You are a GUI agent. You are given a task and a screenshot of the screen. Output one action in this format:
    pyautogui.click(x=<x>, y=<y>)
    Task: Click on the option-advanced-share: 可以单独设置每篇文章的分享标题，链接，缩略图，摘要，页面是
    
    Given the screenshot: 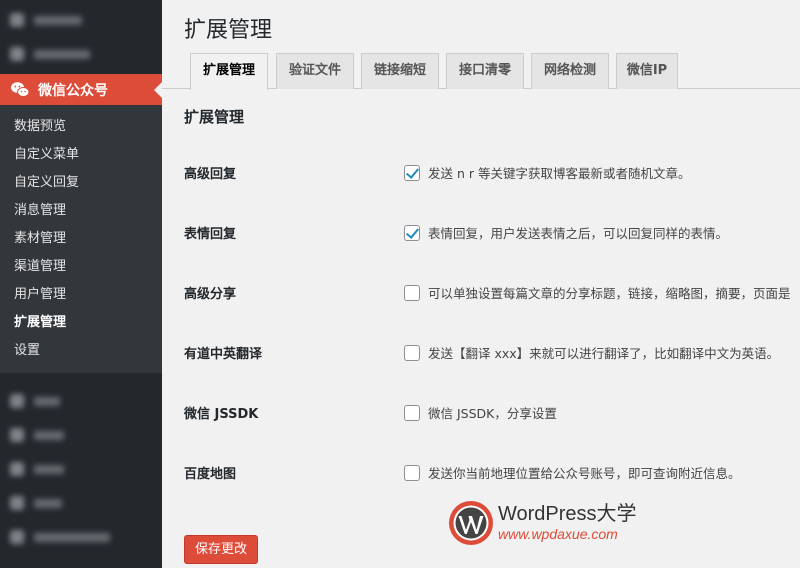 What is the action you would take?
    pyautogui.click(x=597, y=292)
    